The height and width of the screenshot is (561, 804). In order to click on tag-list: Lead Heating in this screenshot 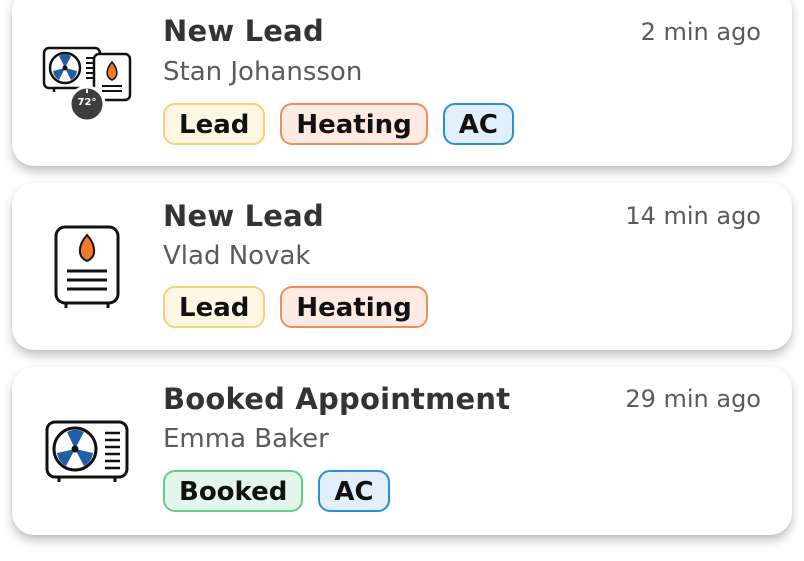, I will do `click(295, 307)`.